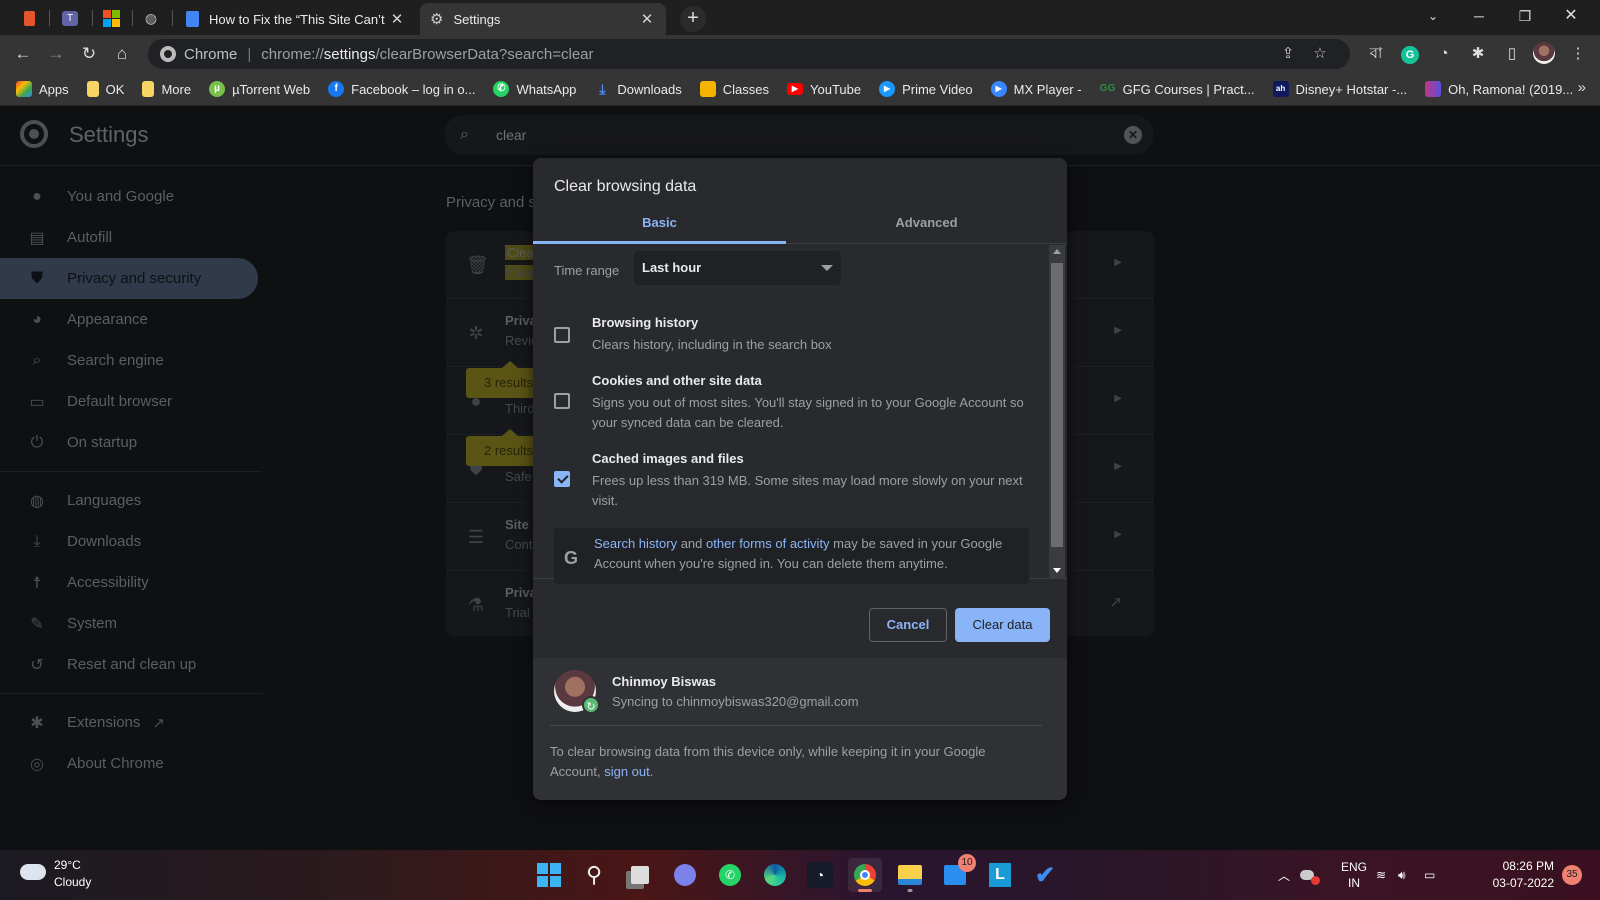  I want to click on onedrive-error-icon, so click(1311, 875).